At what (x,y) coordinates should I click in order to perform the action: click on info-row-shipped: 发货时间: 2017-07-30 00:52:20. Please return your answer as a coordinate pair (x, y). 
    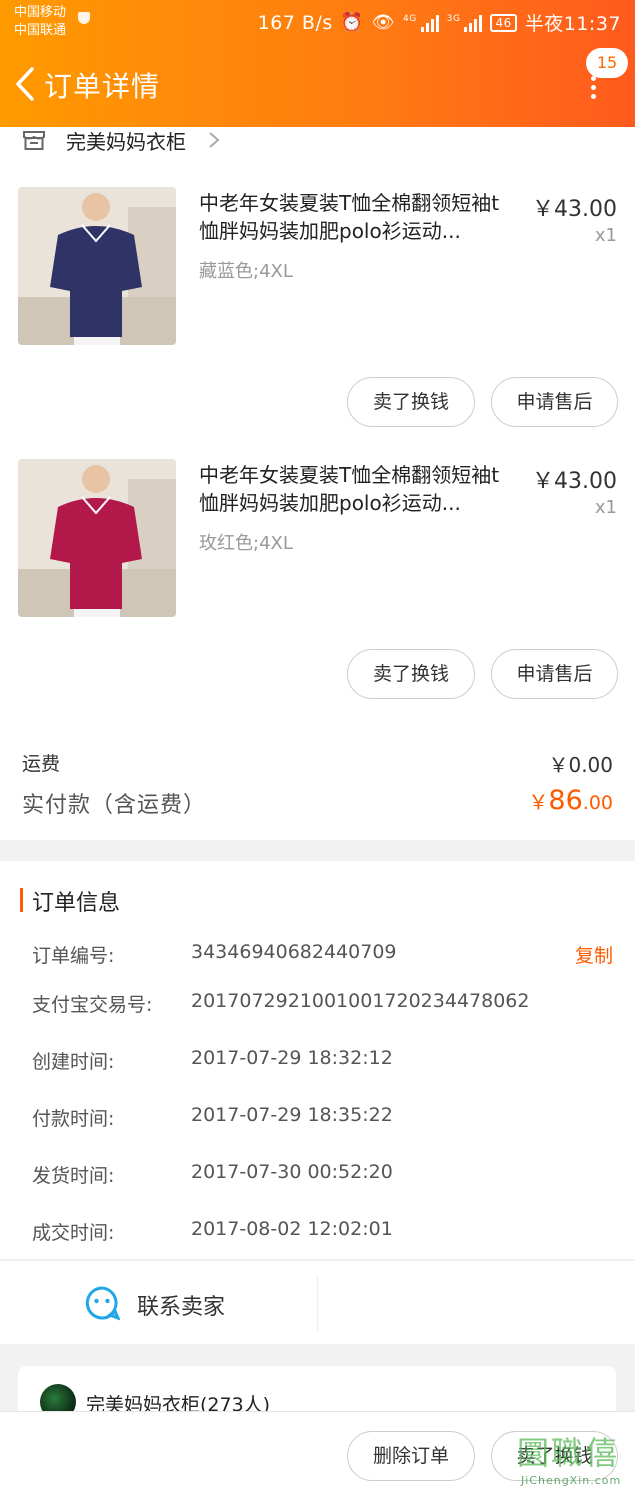
    Looking at the image, I should click on (322, 1175).